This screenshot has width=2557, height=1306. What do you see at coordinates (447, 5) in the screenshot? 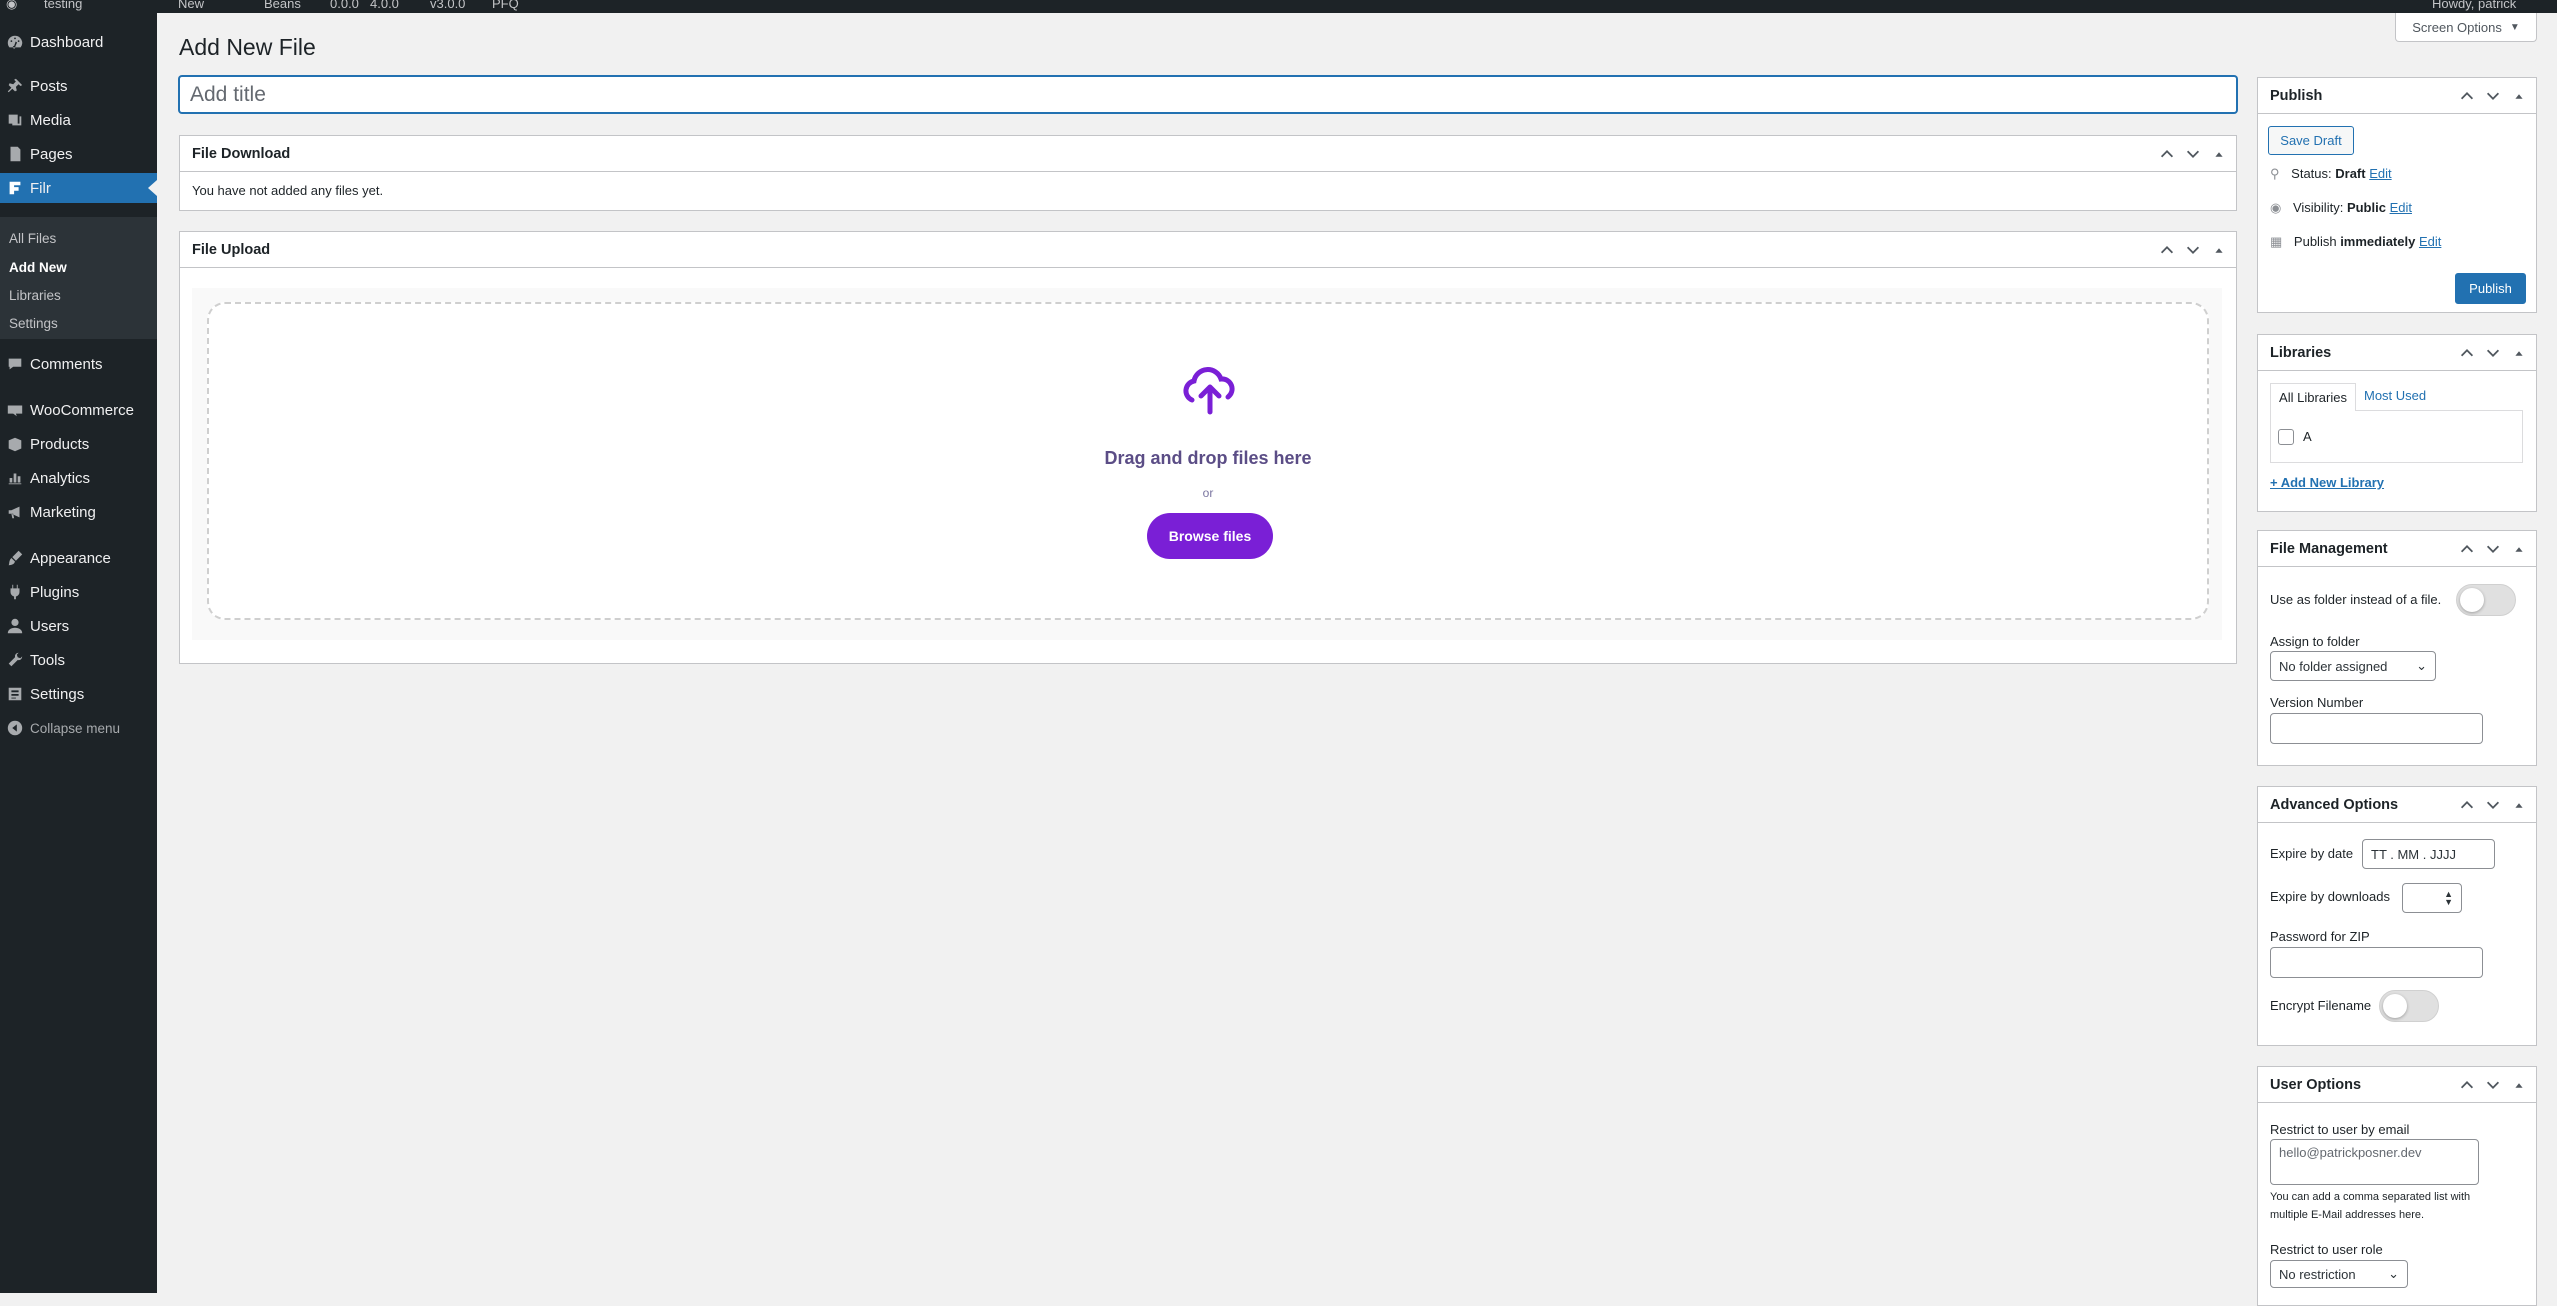
I see `admin-bar-item: v3.0.0` at bounding box center [447, 5].